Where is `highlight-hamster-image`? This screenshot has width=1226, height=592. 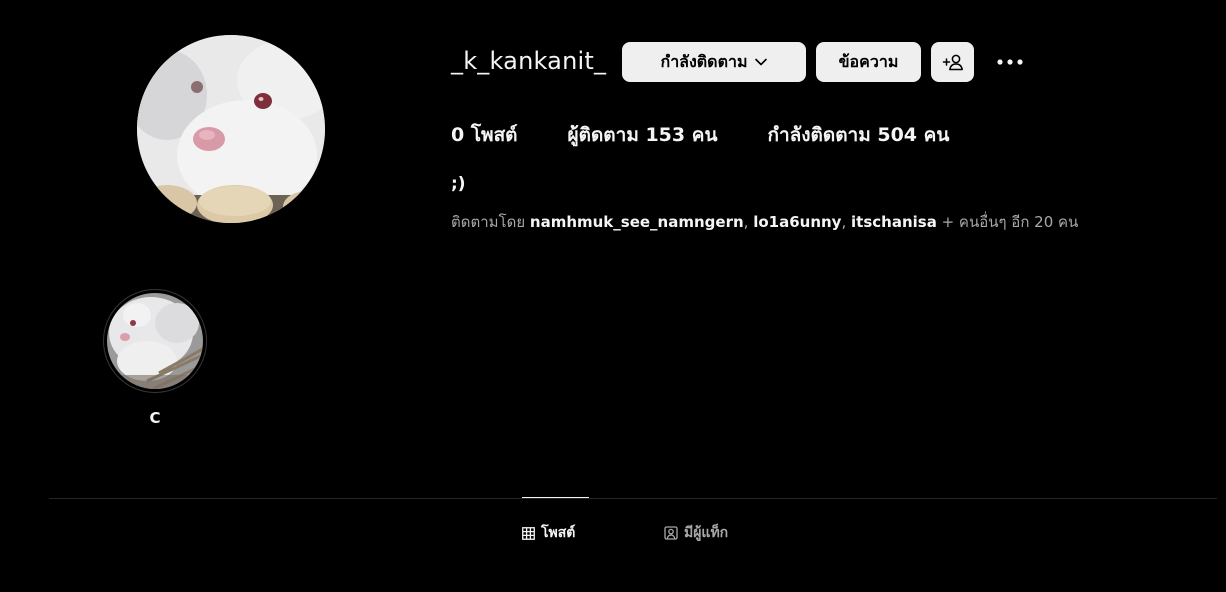
highlight-hamster-image is located at coordinates (155, 341).